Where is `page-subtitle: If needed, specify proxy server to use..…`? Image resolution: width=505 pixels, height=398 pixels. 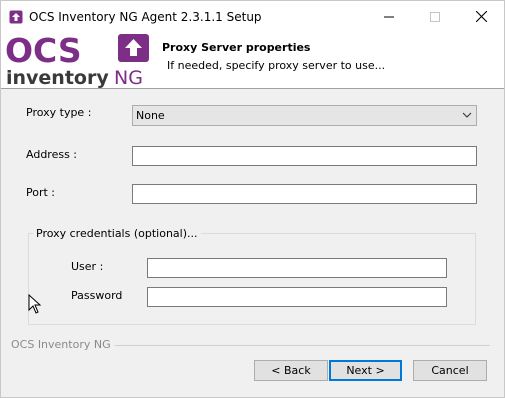
page-subtitle: If needed, specify proxy server to use..… is located at coordinates (276, 65).